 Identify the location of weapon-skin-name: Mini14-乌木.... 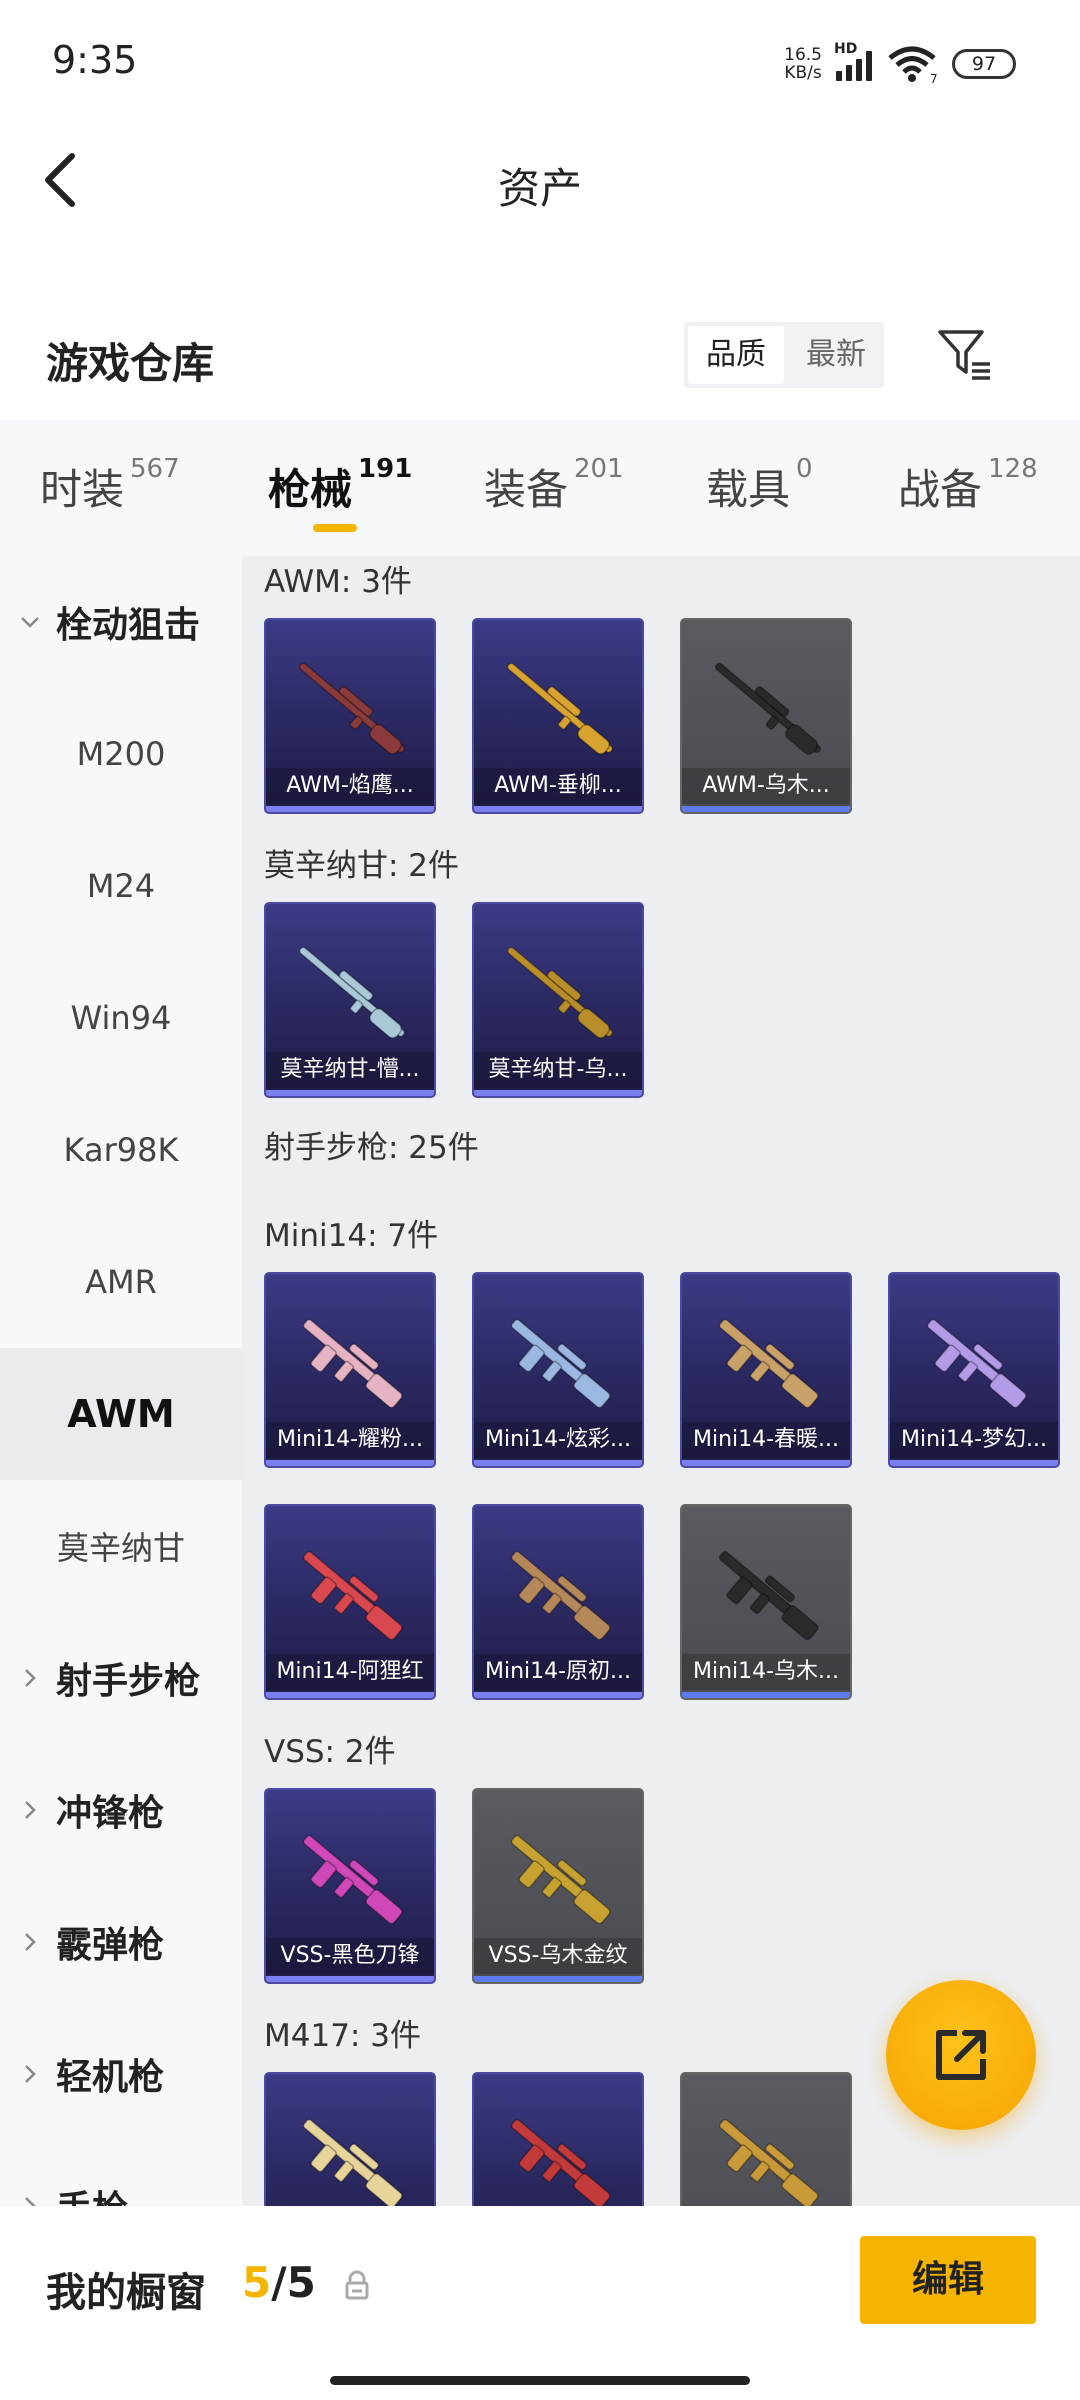
(766, 1672).